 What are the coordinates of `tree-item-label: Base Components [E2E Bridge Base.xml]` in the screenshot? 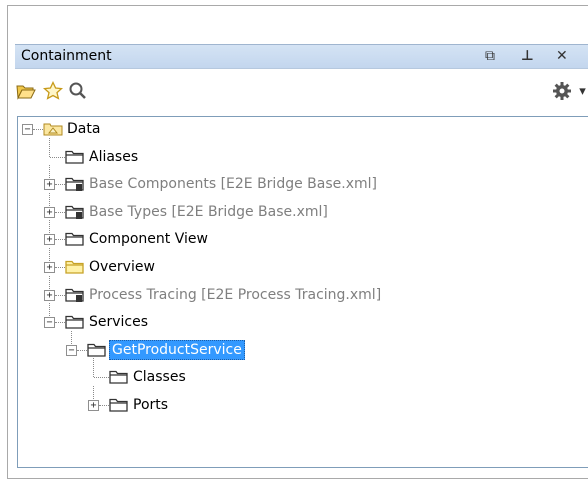 It's located at (233, 184).